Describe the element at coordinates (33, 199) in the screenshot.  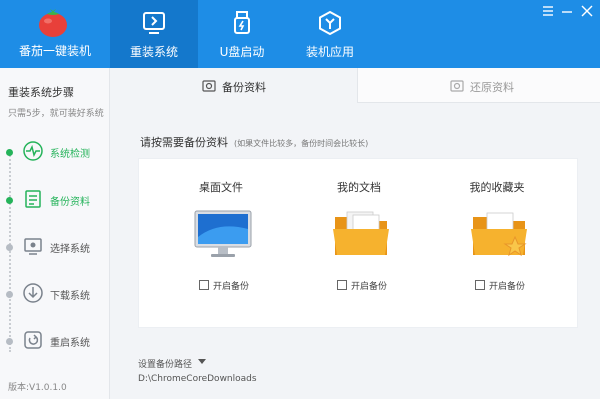
I see `backup-icon` at that location.